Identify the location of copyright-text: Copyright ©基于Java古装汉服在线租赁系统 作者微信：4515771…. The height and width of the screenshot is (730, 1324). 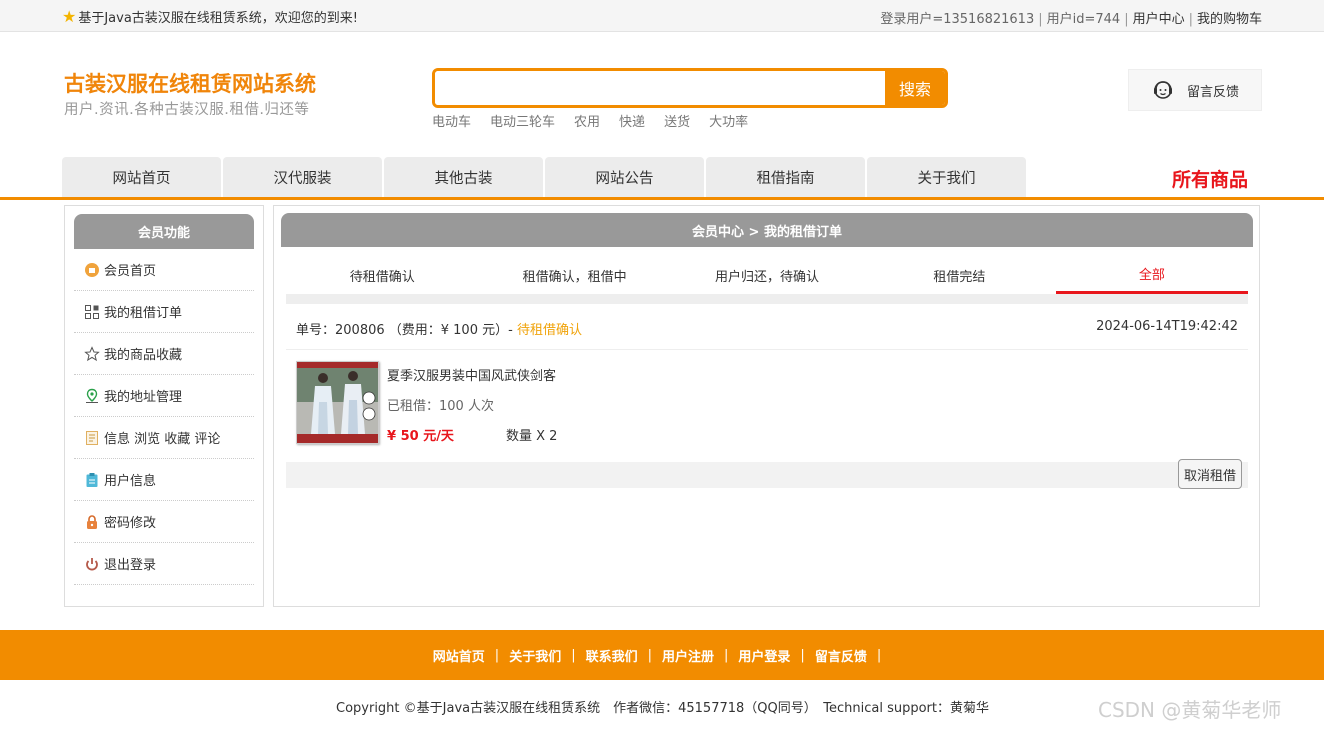
(662, 708).